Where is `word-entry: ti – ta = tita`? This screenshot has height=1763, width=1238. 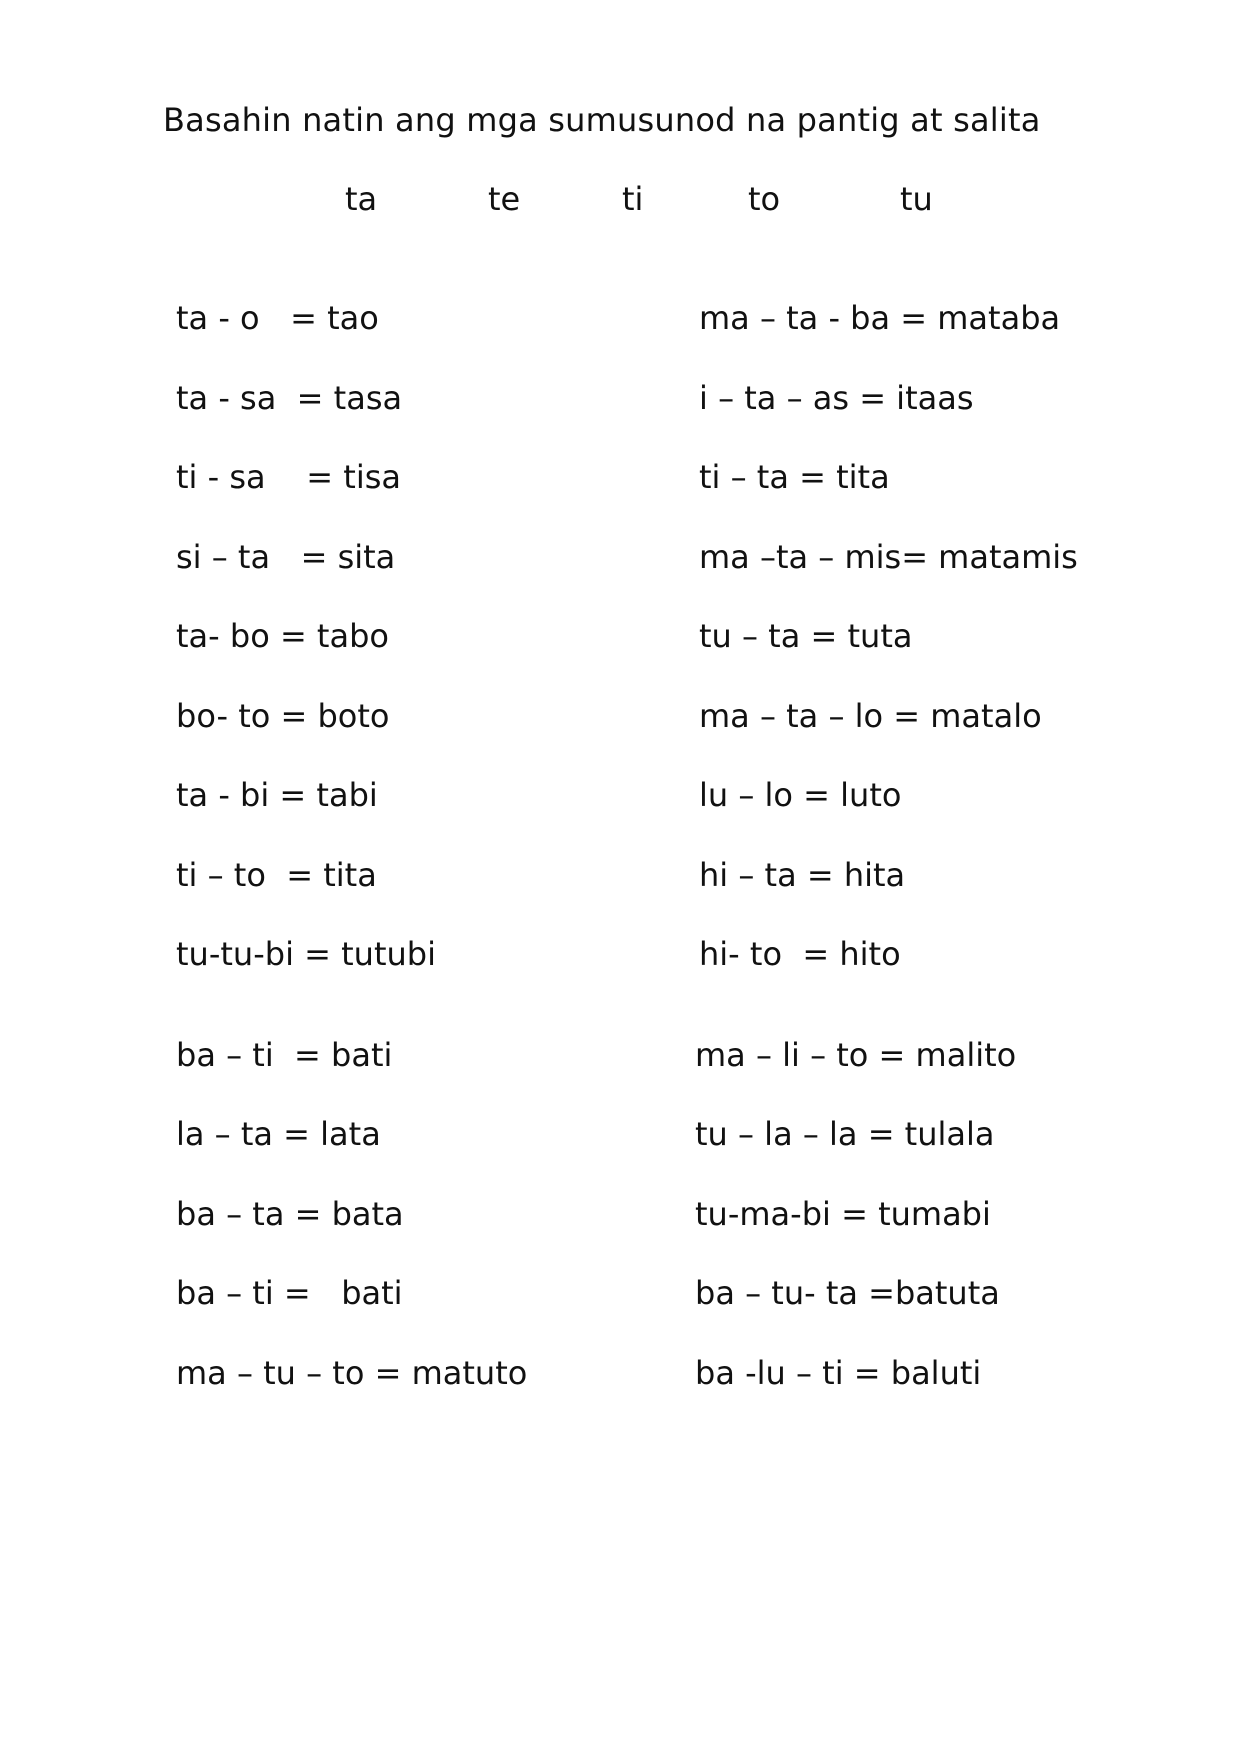 word-entry: ti – ta = tita is located at coordinates (794, 477).